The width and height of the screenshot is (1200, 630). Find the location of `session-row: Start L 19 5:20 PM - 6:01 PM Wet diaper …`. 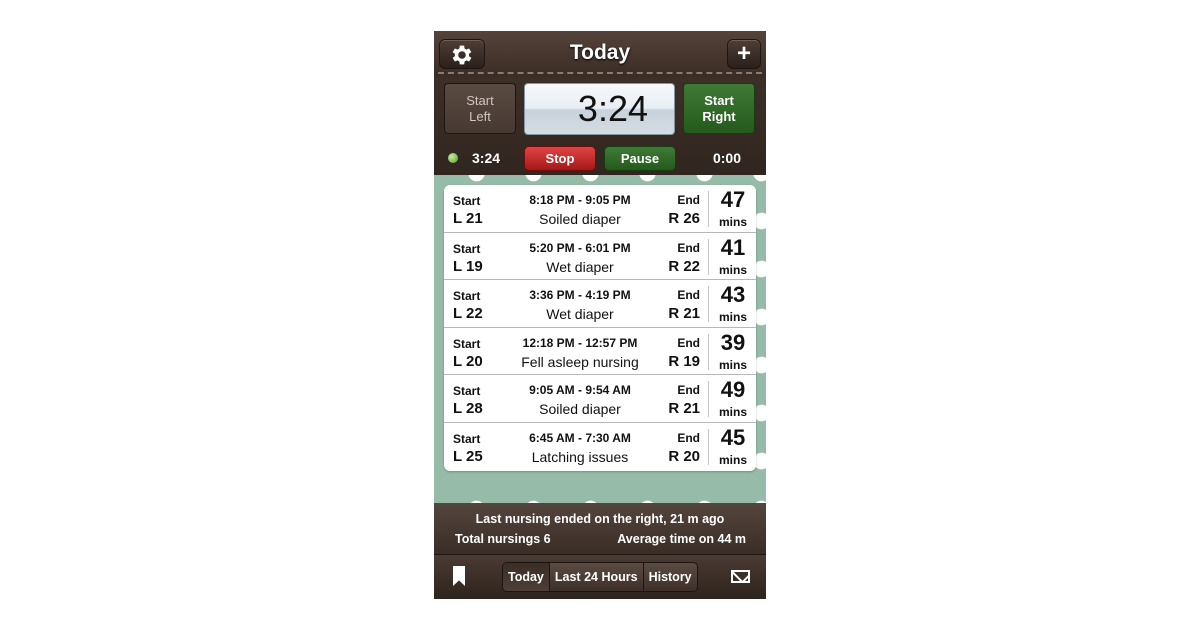

session-row: Start L 19 5:20 PM - 6:01 PM Wet diaper … is located at coordinates (600, 257).